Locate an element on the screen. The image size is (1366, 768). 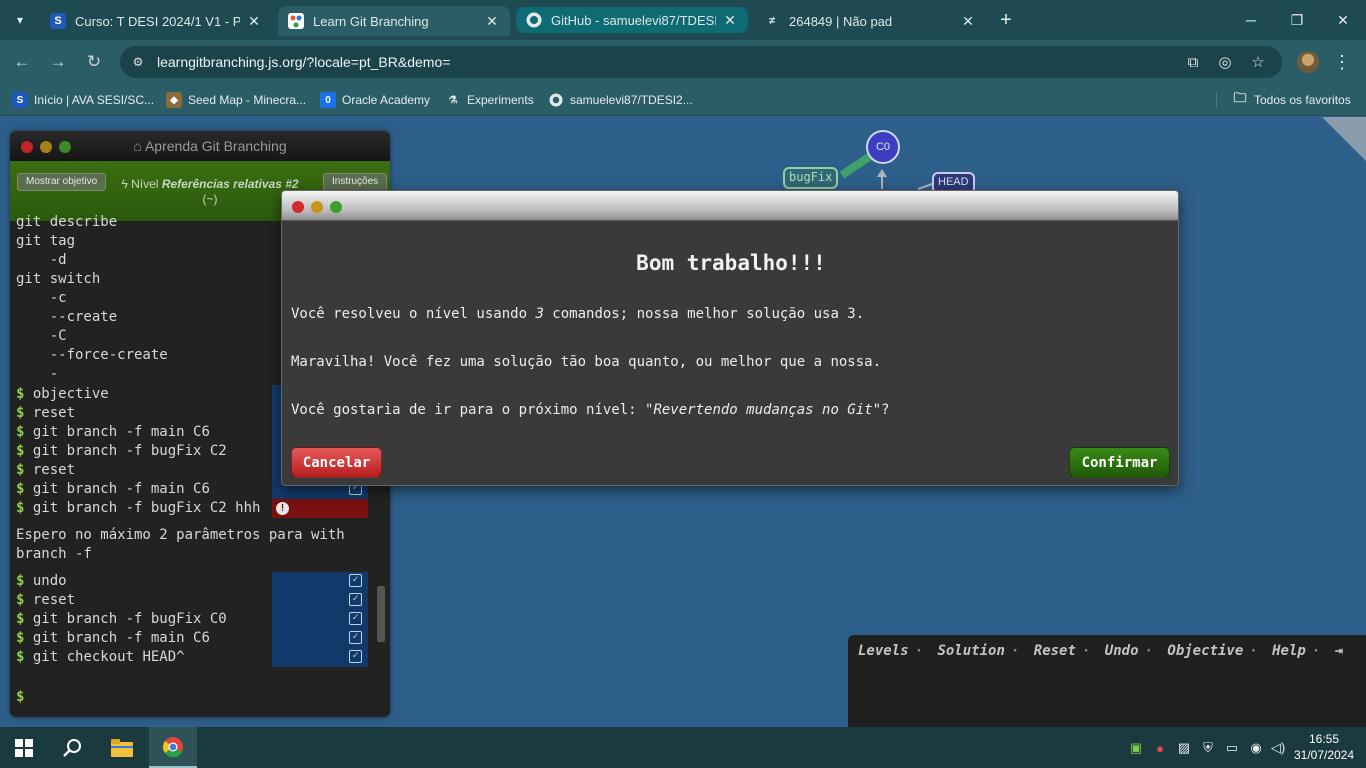
terminal-titlebar: ⌂ Aprenda Git Branching is located at coordinates (200, 146).